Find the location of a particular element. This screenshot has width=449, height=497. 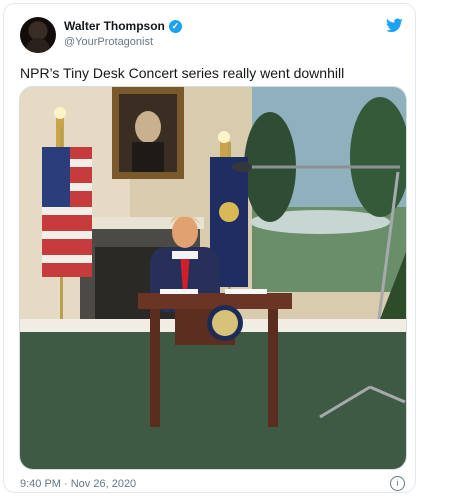

author-handle: @YourProtagonist is located at coordinates (108, 42).